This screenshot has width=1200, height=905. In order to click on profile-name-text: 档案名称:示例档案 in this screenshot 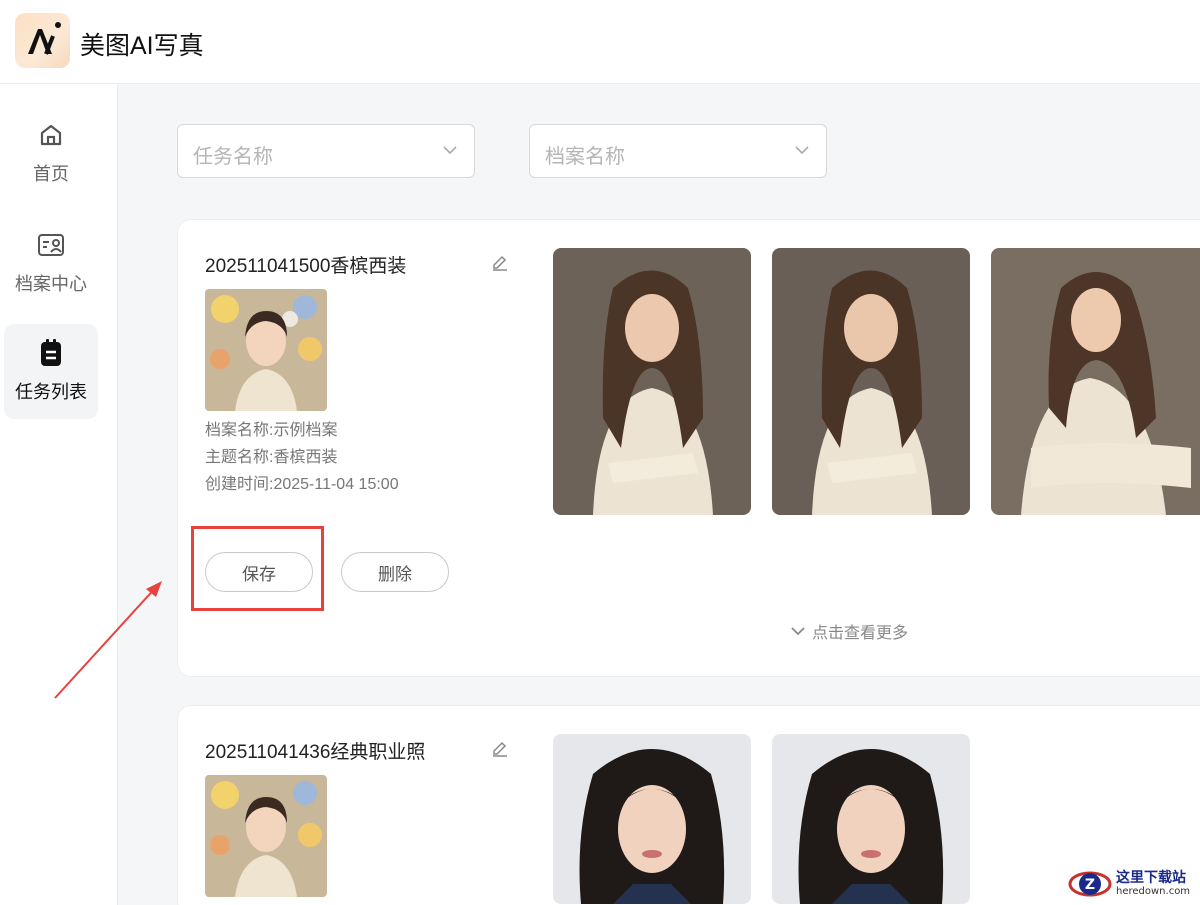, I will do `click(271, 430)`.